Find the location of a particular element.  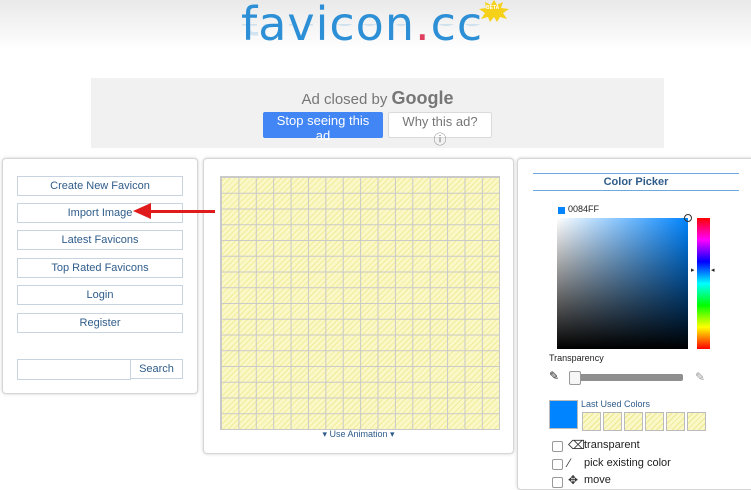

annotation-arrow-icon is located at coordinates (142, 211).